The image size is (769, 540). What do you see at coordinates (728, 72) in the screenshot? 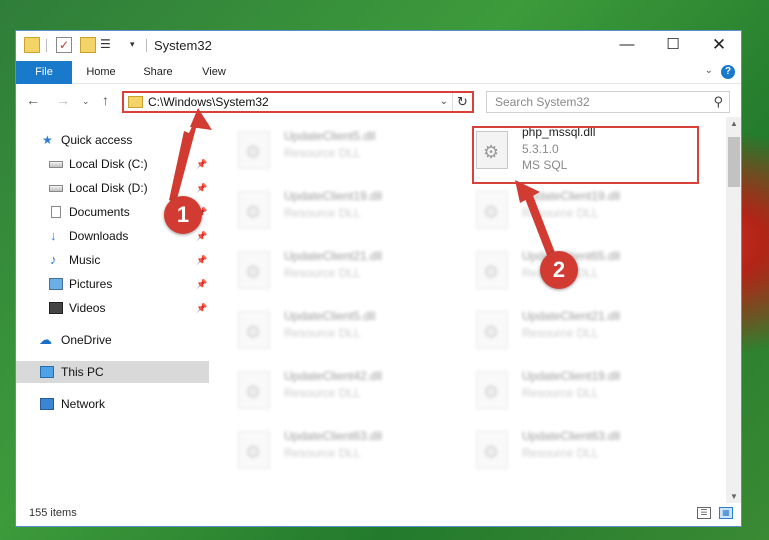
I see `help-icon: ?` at bounding box center [728, 72].